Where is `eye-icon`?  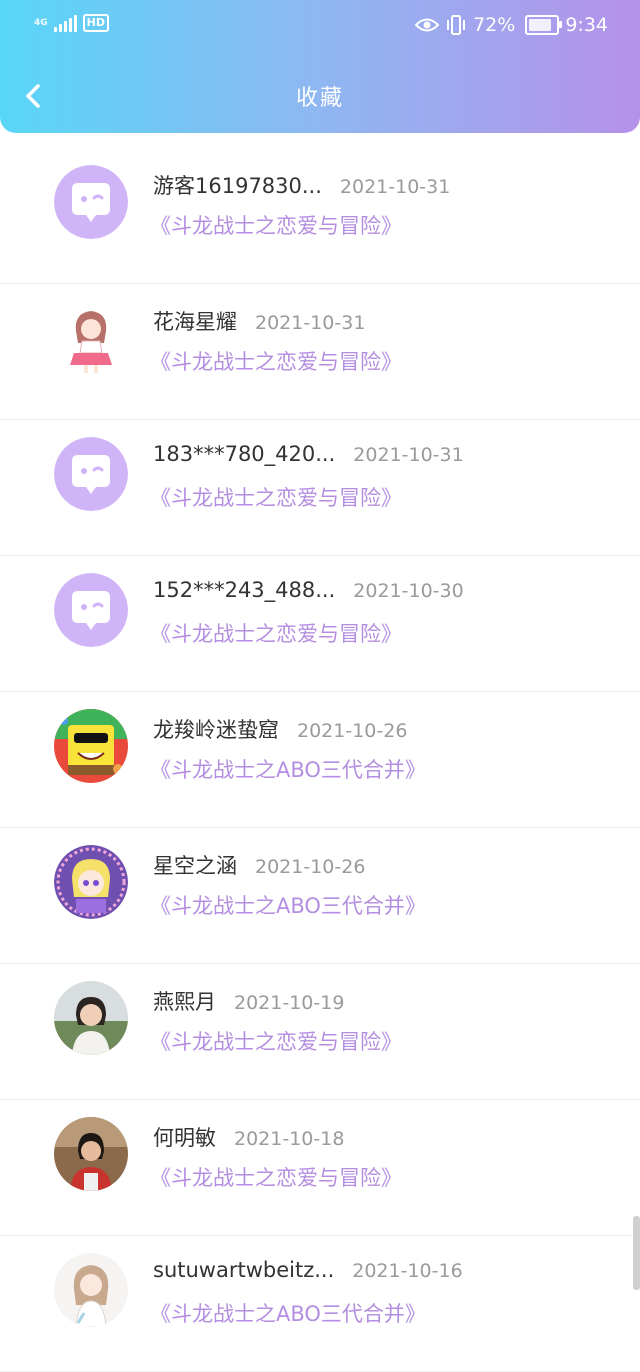 eye-icon is located at coordinates (427, 25).